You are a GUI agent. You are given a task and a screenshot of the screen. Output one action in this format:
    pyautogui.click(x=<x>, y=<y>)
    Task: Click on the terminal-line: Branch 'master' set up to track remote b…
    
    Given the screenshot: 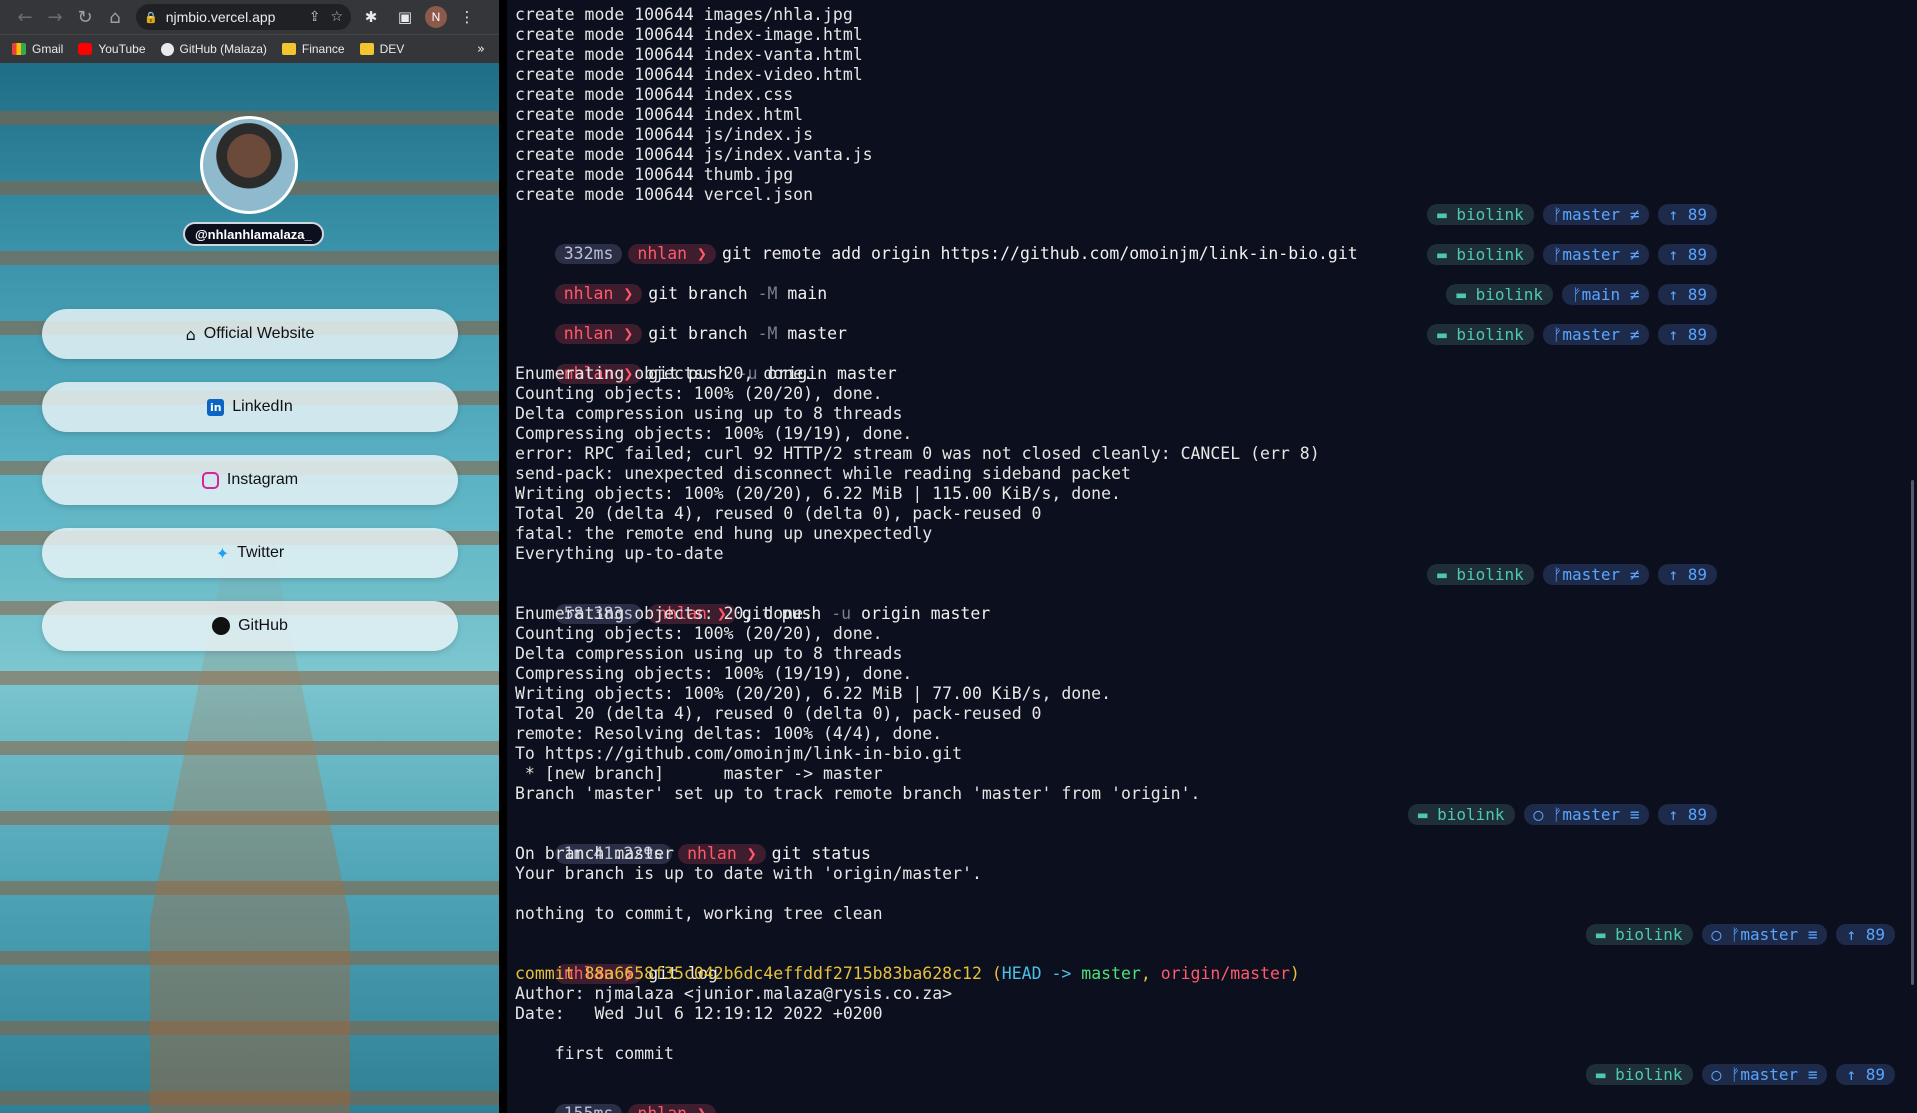 What is the action you would take?
    pyautogui.click(x=858, y=793)
    